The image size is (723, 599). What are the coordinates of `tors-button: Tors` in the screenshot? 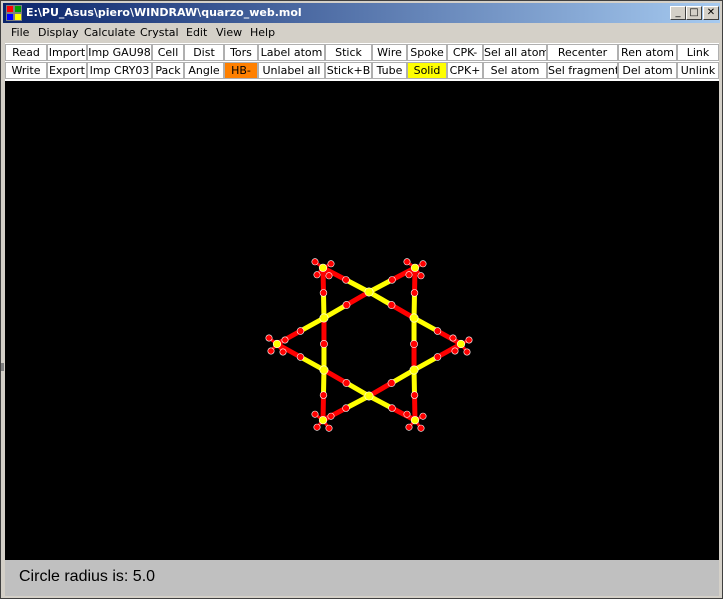 It's located at (241, 52).